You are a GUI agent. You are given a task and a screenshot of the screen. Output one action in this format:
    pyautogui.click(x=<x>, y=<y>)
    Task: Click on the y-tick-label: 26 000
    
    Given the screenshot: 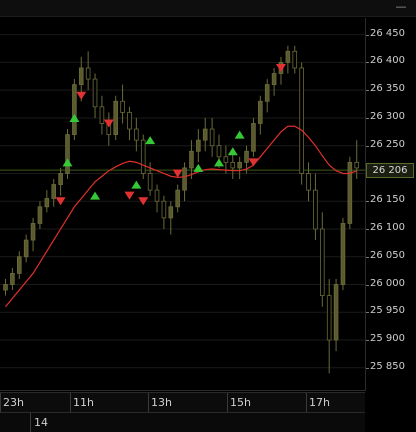 What is the action you would take?
    pyautogui.click(x=387, y=283)
    